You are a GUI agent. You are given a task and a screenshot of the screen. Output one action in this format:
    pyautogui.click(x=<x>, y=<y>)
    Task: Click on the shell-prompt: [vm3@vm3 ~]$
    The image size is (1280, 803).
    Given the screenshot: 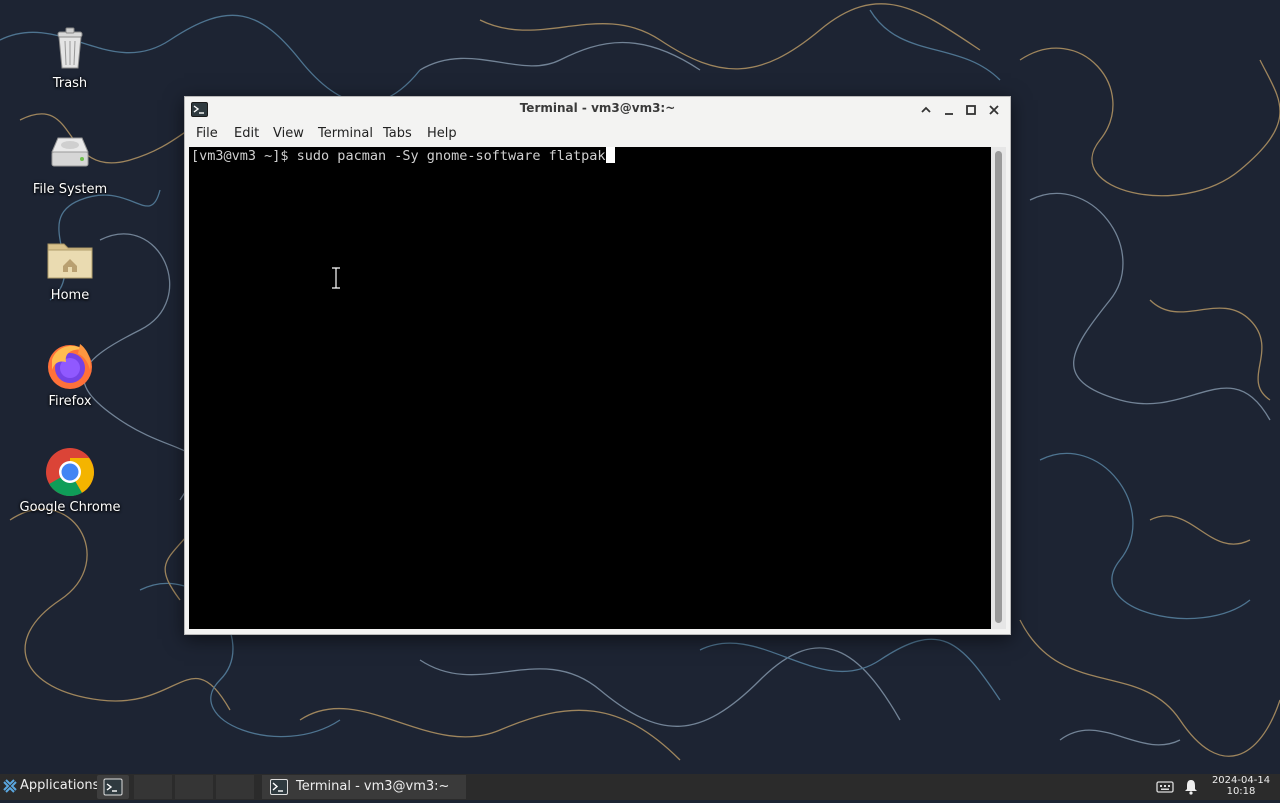 What is the action you would take?
    pyautogui.click(x=244, y=156)
    